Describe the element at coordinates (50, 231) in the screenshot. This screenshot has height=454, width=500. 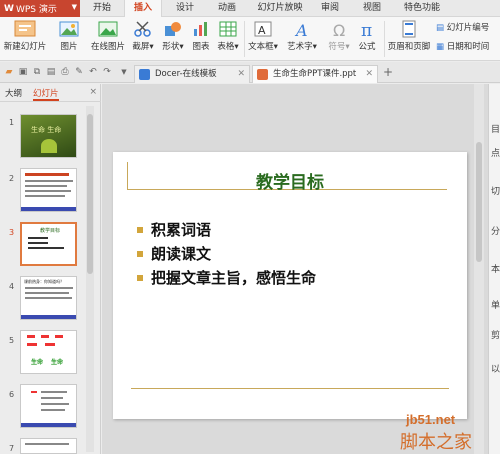
I see `thumb-title: 教学目标` at that location.